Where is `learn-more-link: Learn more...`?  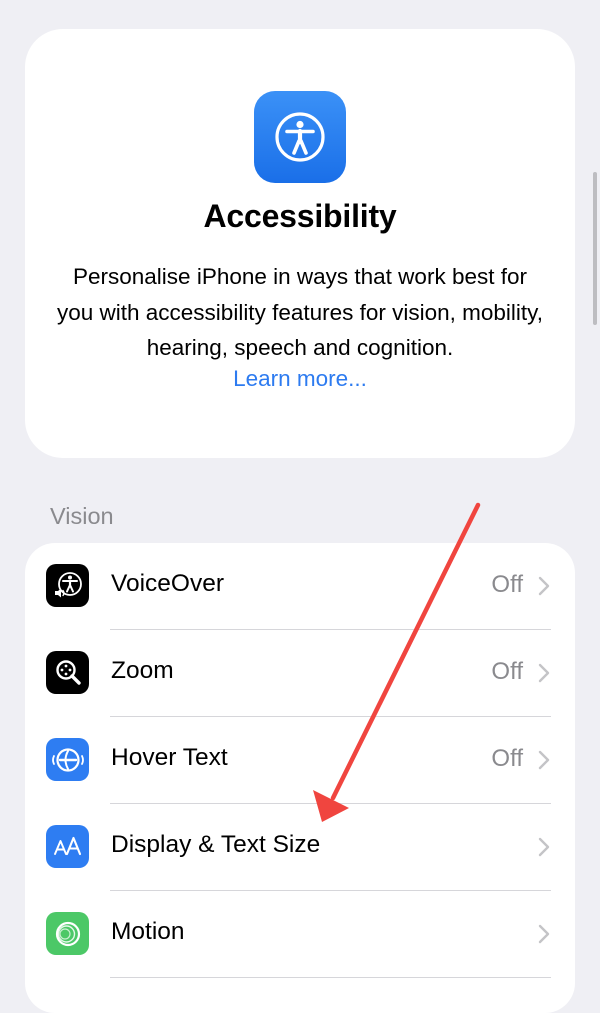 learn-more-link: Learn more... is located at coordinates (300, 379).